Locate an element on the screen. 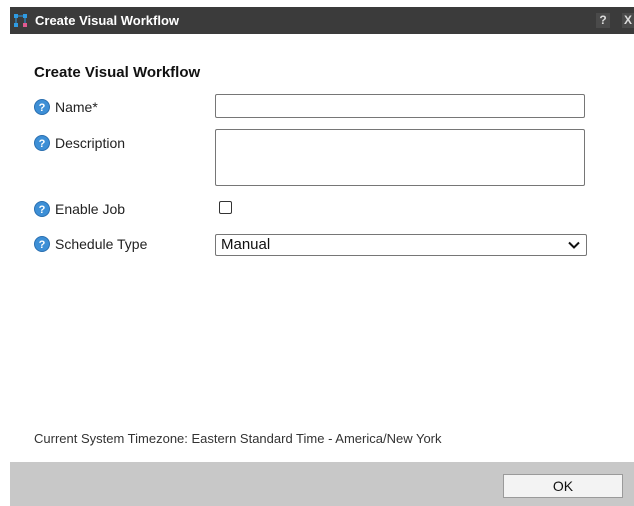 This screenshot has height=506, width=634. close-button: X is located at coordinates (628, 20).